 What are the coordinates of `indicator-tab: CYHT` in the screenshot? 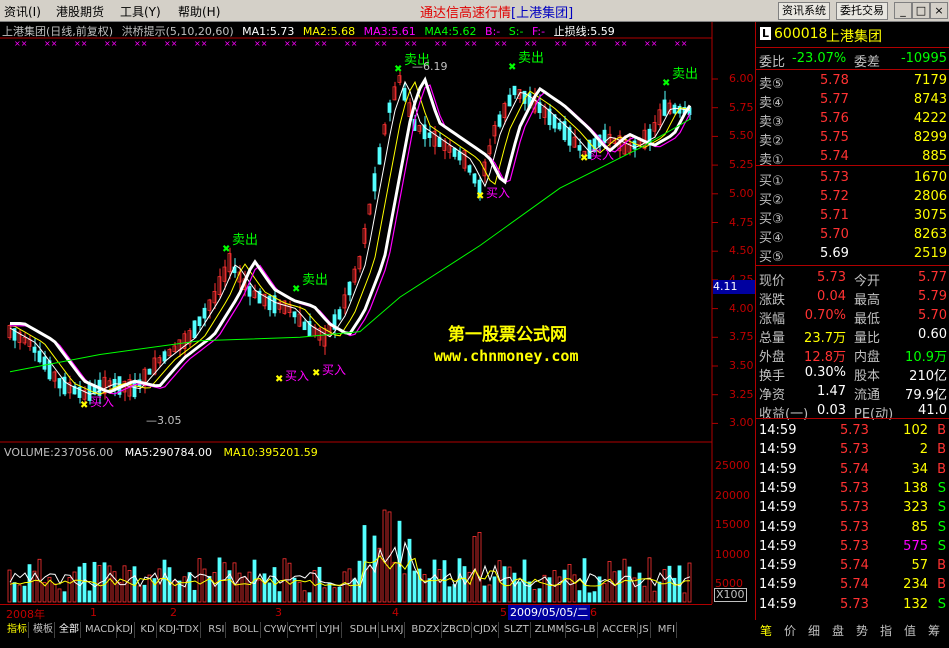 It's located at (302, 630).